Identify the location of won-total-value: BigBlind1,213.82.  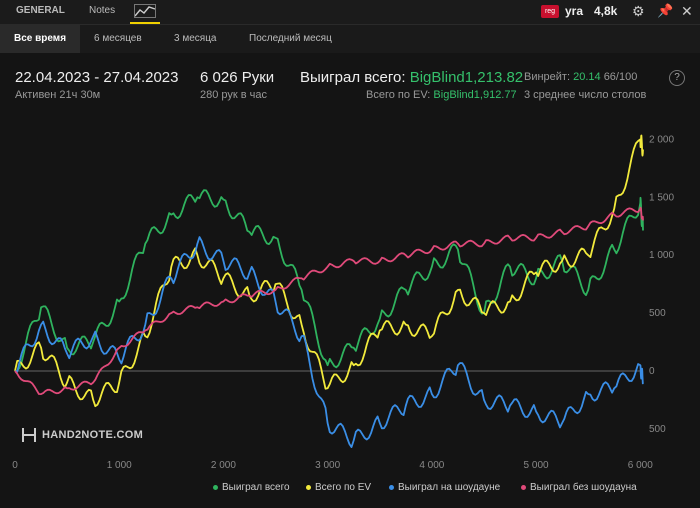
(466, 77).